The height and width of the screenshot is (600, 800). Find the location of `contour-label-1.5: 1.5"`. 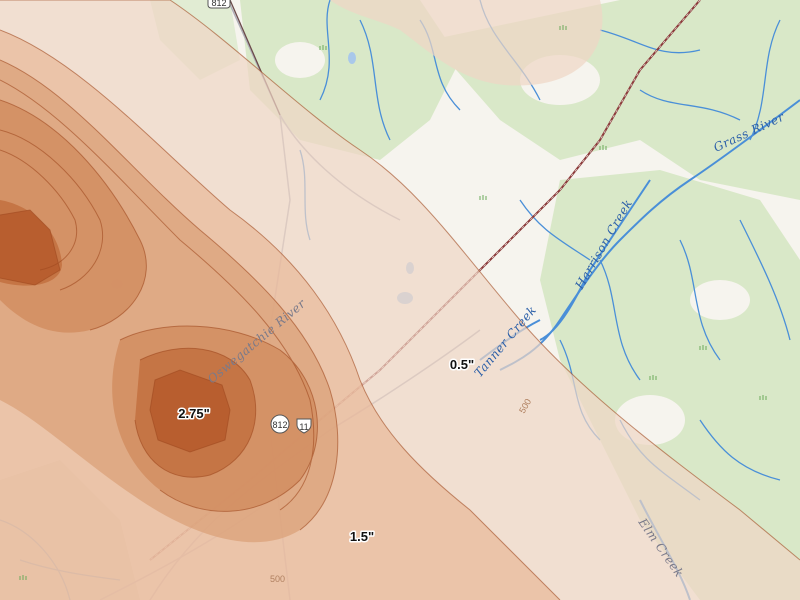

contour-label-1.5: 1.5" is located at coordinates (362, 536).